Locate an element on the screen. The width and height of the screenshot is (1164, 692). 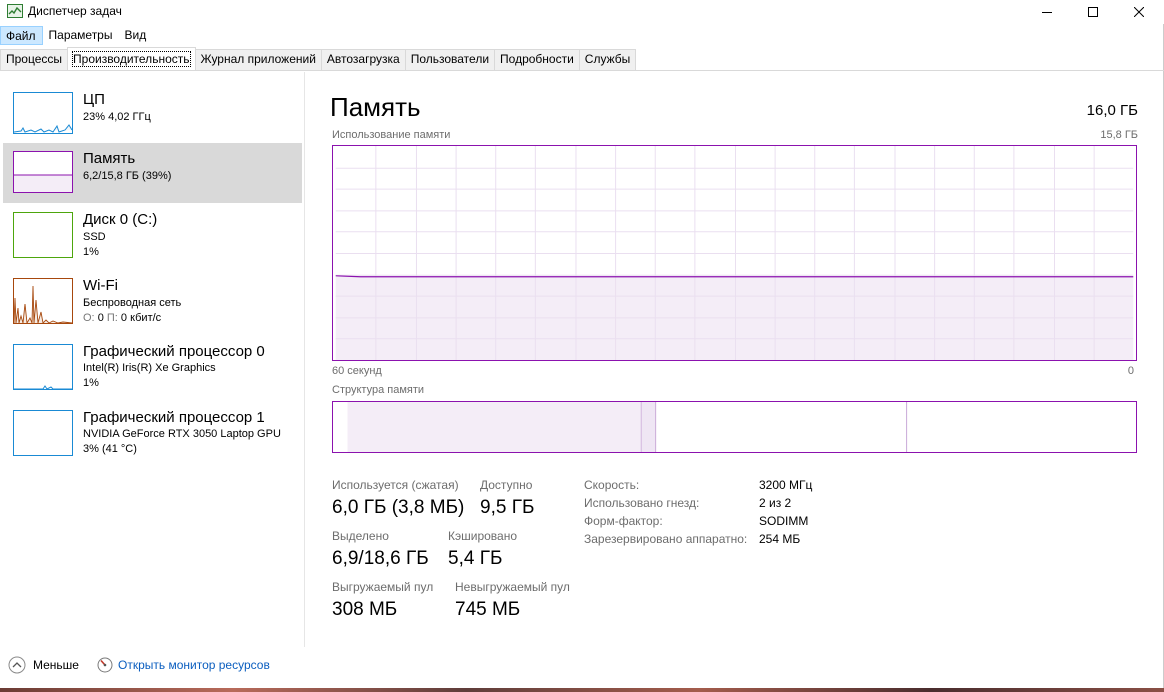
sidebar-item-detail: 3% (41 °C) is located at coordinates (110, 449).